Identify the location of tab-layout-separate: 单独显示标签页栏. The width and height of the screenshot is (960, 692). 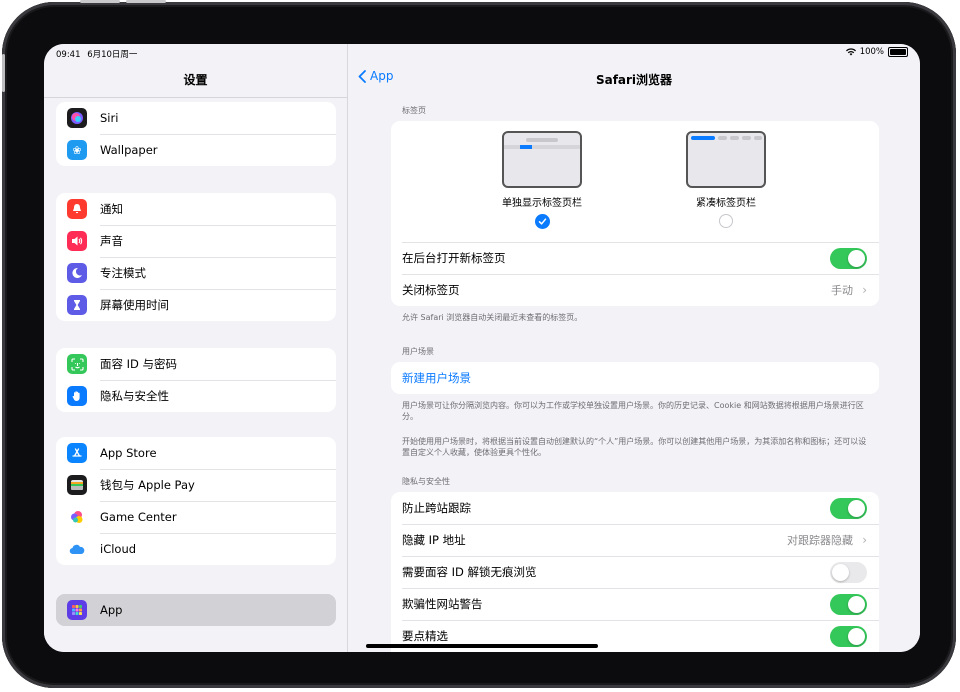
(542, 180).